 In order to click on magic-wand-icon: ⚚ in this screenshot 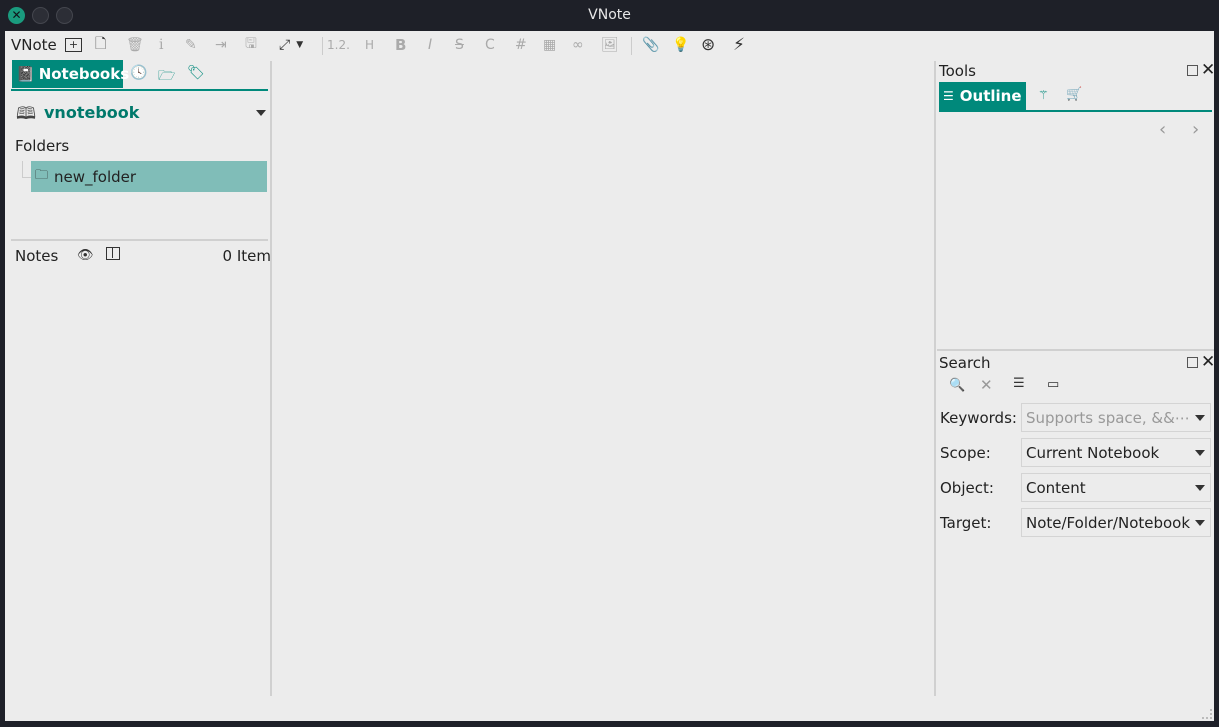, I will do `click(1043, 95)`.